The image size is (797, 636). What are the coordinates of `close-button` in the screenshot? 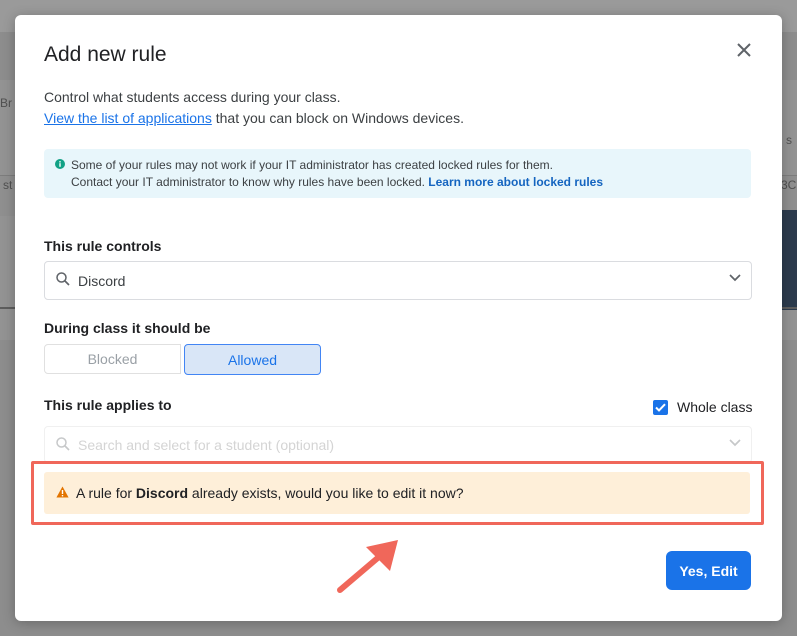 It's located at (744, 50).